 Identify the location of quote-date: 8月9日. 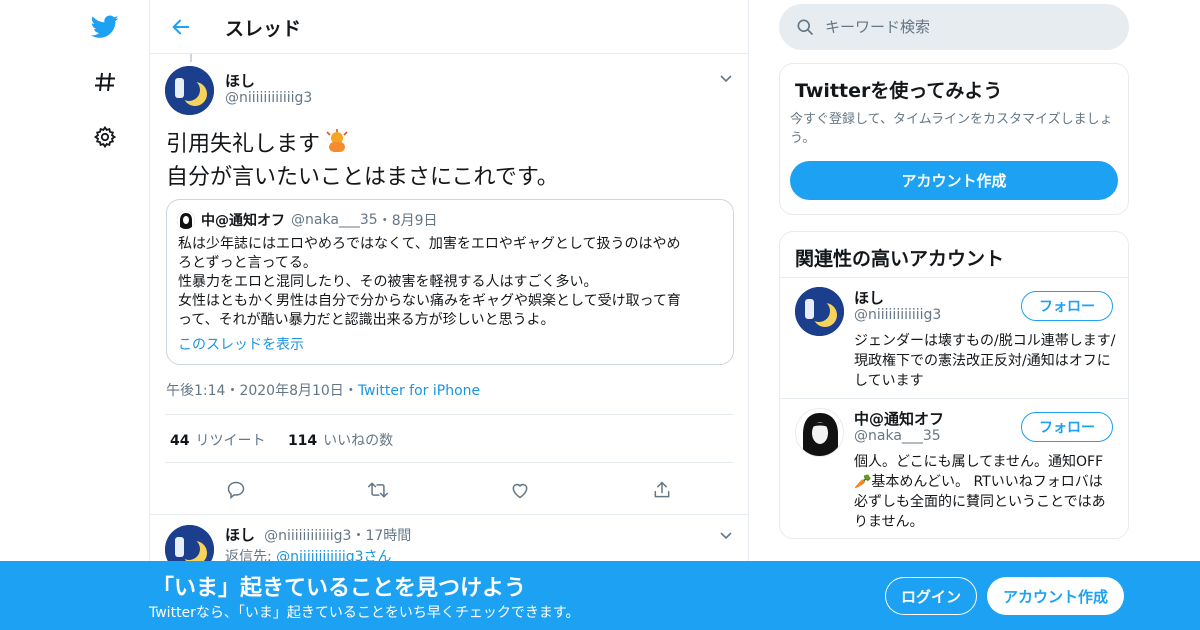
(414, 221).